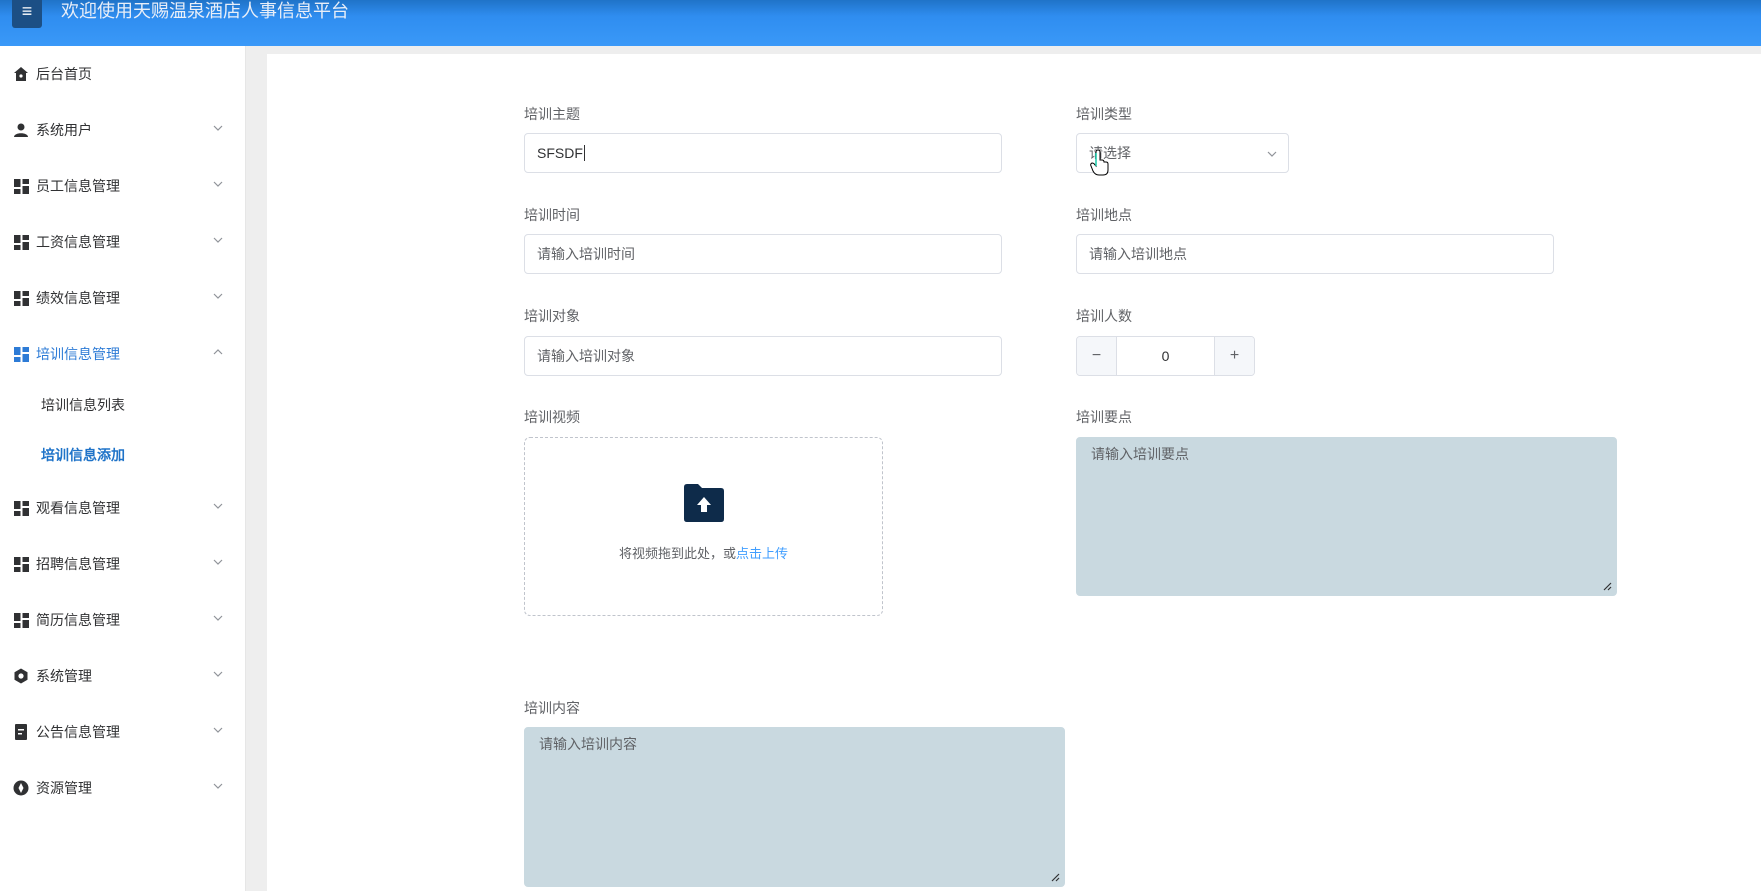  I want to click on upload-hint-text: 将视频拖到此处，或, so click(677, 553).